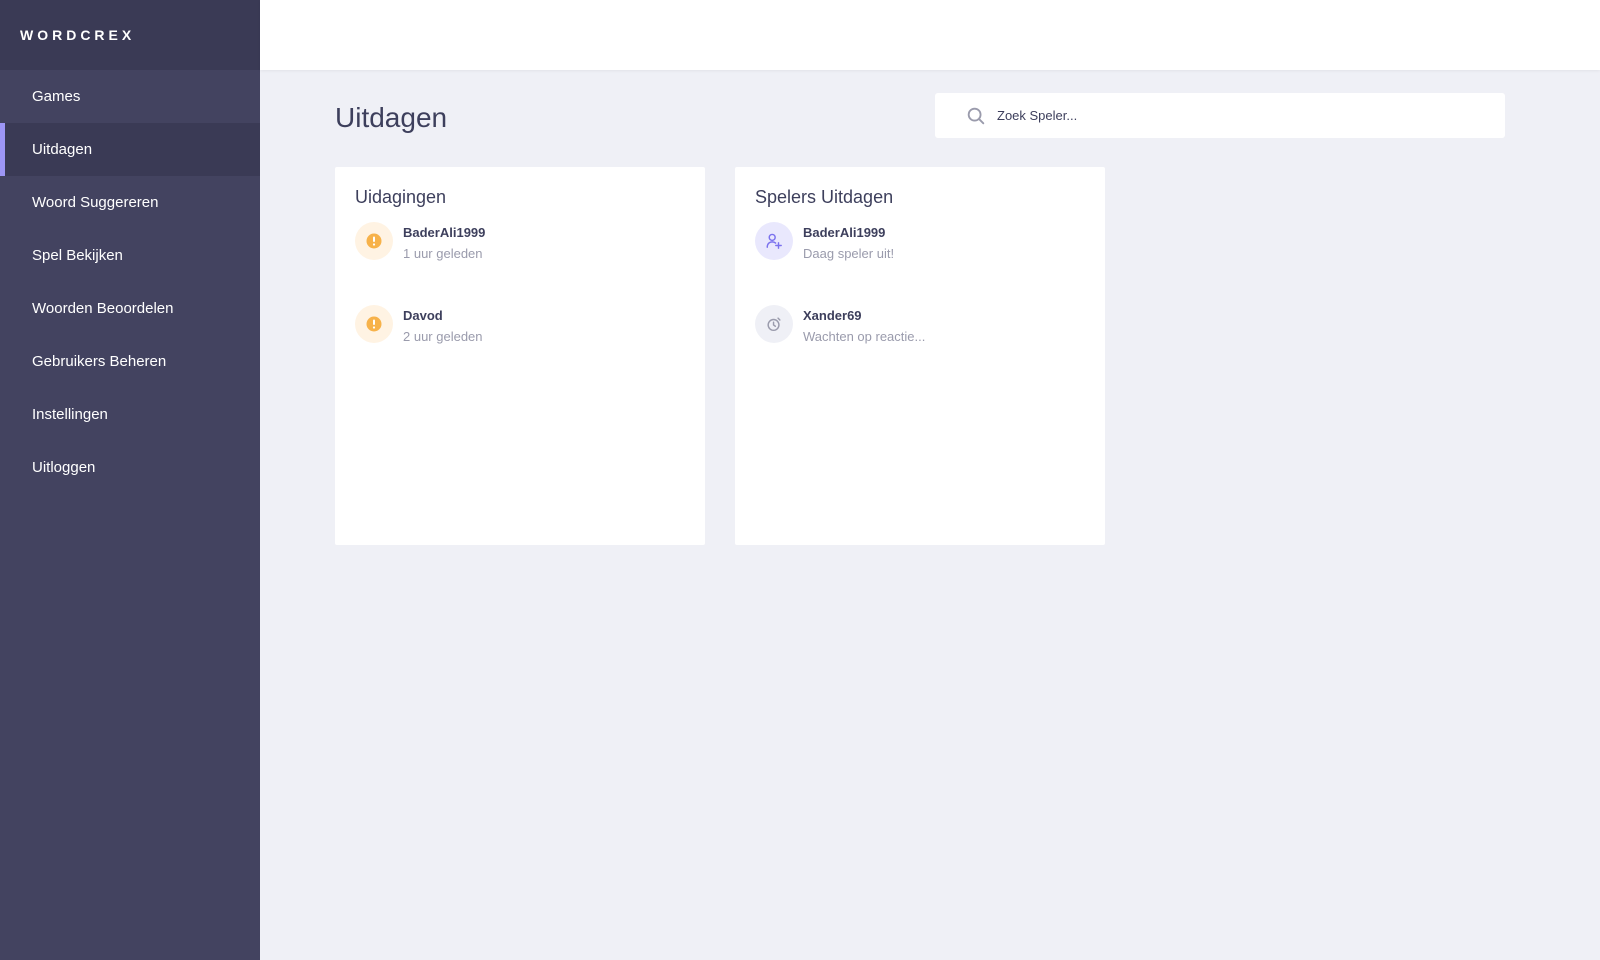  Describe the element at coordinates (130, 361) in the screenshot. I see `sidebar-item-gebruikers-beheren: Gebruikers Beheren` at that location.